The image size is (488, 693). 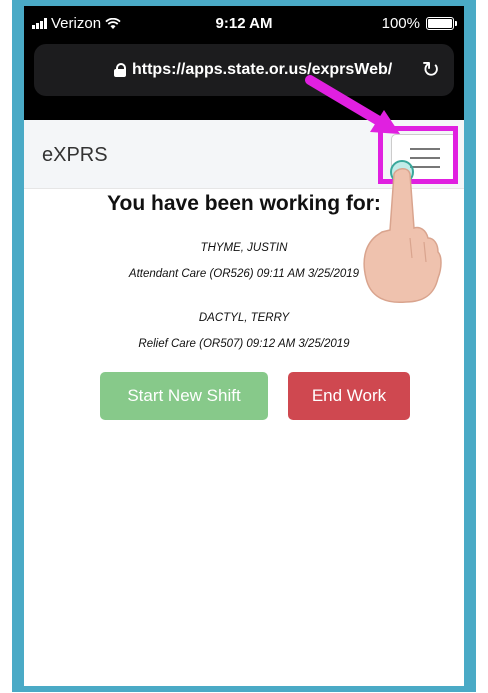 I want to click on worker-detail: Relief Care (OR507) 09:12 AM 3/25/2019, so click(x=244, y=344).